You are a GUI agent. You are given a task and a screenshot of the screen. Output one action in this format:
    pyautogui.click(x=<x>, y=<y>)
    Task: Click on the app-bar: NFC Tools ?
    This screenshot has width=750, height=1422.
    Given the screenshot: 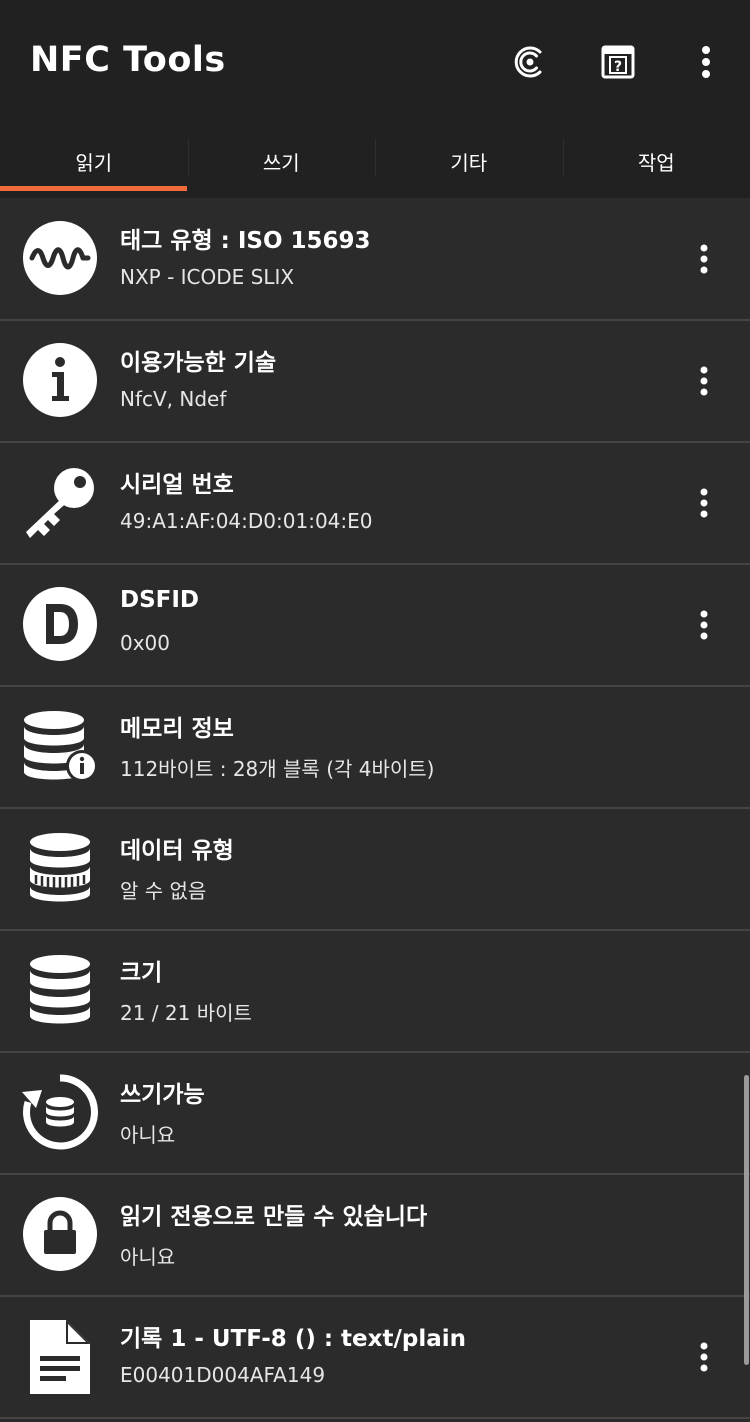 What is the action you would take?
    pyautogui.click(x=375, y=62)
    